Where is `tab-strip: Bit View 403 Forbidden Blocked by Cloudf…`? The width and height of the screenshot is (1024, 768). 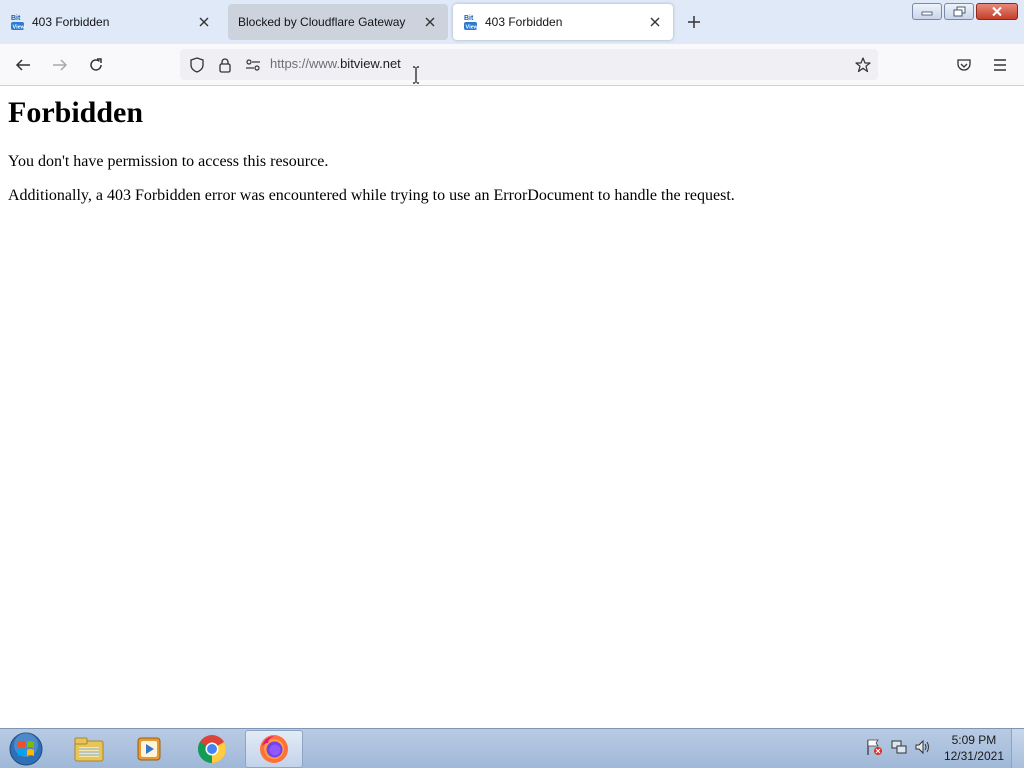
tab-strip: Bit View 403 Forbidden Blocked by Cloudf… is located at coordinates (512, 22).